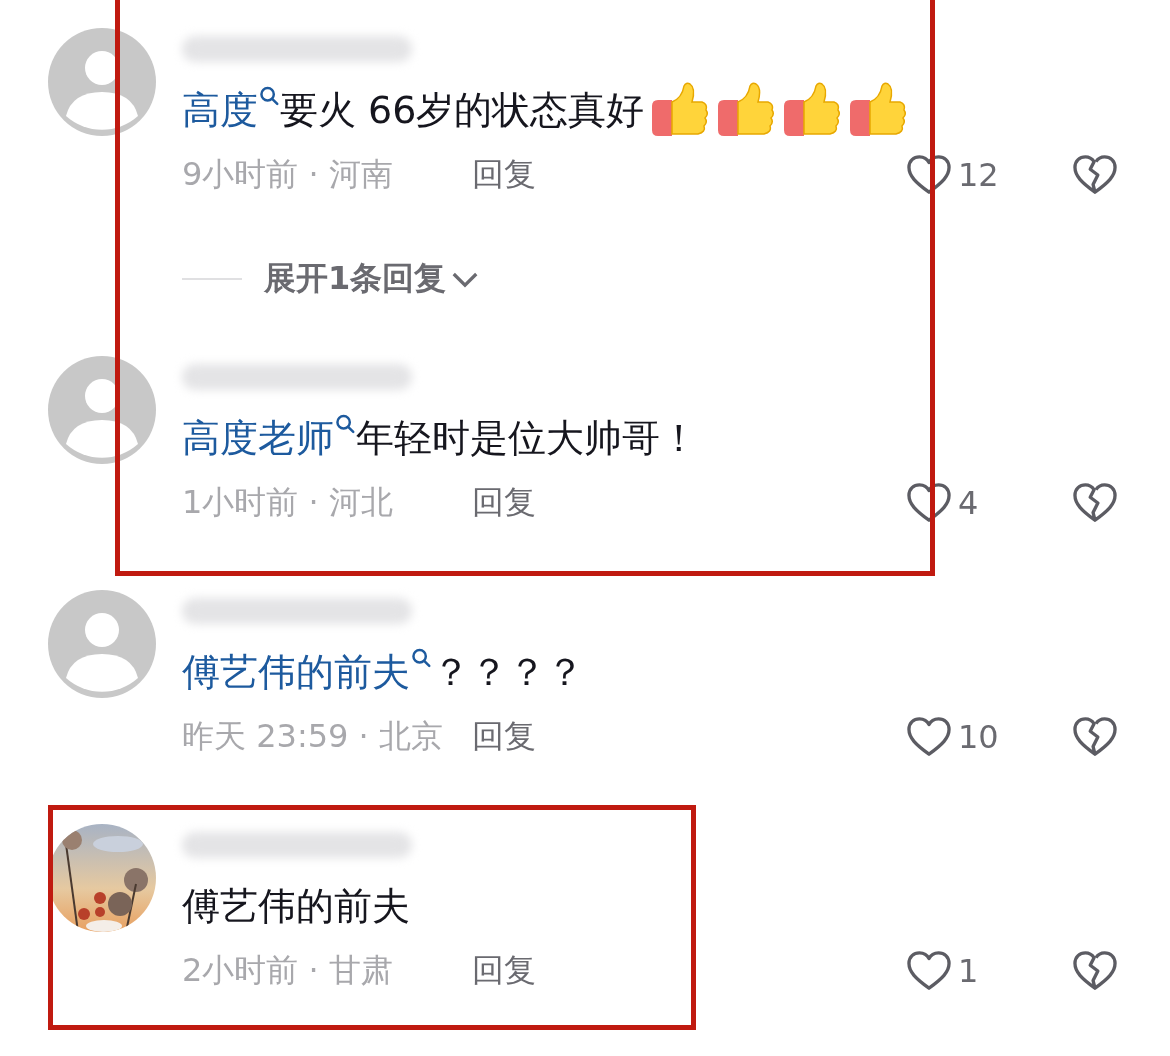 Image resolution: width=1170 pixels, height=1056 pixels. What do you see at coordinates (978, 175) in the screenshot?
I see `like-count: 12` at bounding box center [978, 175].